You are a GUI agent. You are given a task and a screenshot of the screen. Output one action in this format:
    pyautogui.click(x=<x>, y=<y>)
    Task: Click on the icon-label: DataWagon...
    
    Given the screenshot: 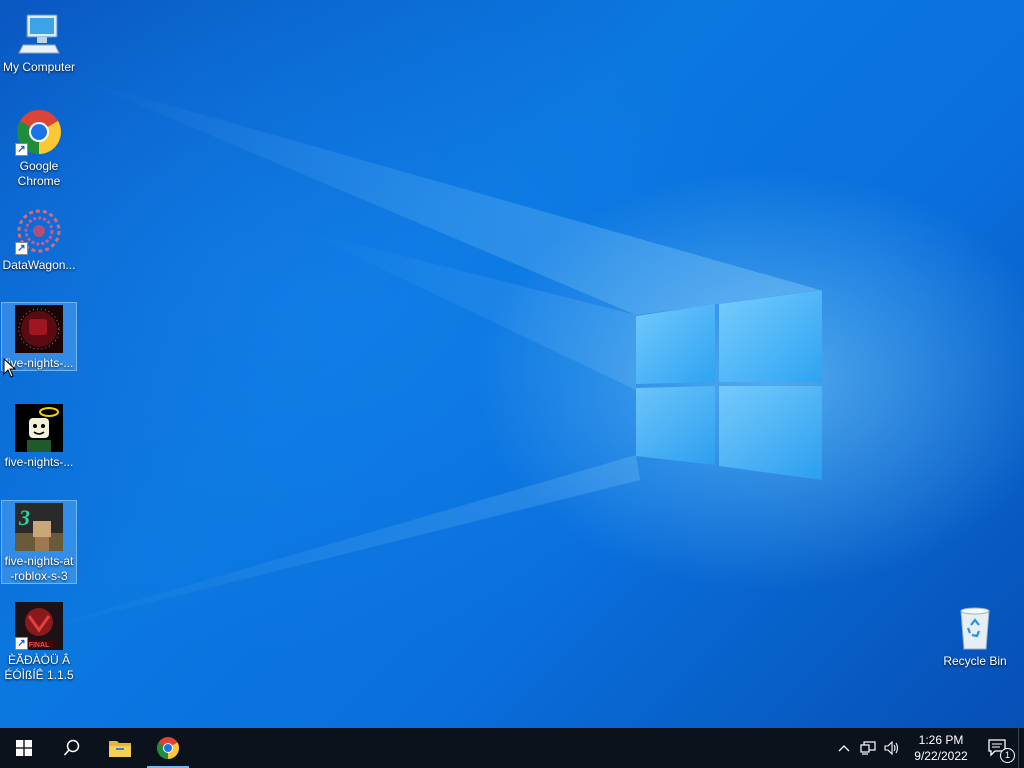 What is the action you would take?
    pyautogui.click(x=39, y=265)
    